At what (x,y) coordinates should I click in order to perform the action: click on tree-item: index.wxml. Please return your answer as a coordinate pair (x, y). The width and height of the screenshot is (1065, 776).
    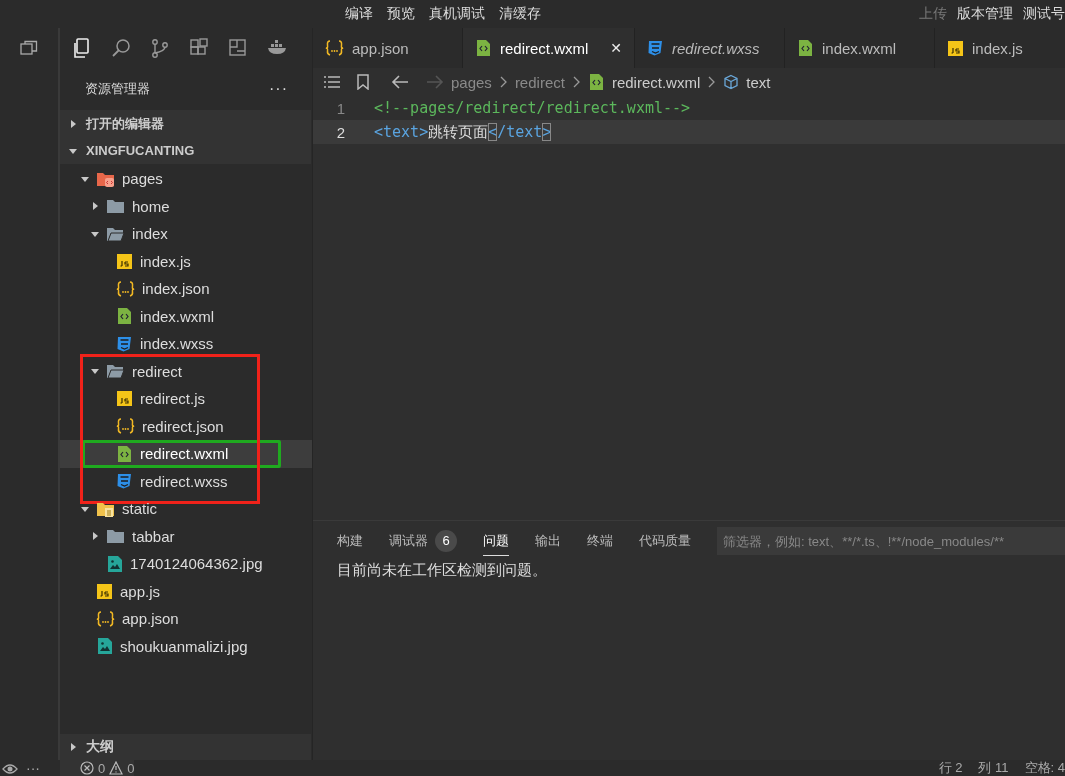
    Looking at the image, I should click on (186, 316).